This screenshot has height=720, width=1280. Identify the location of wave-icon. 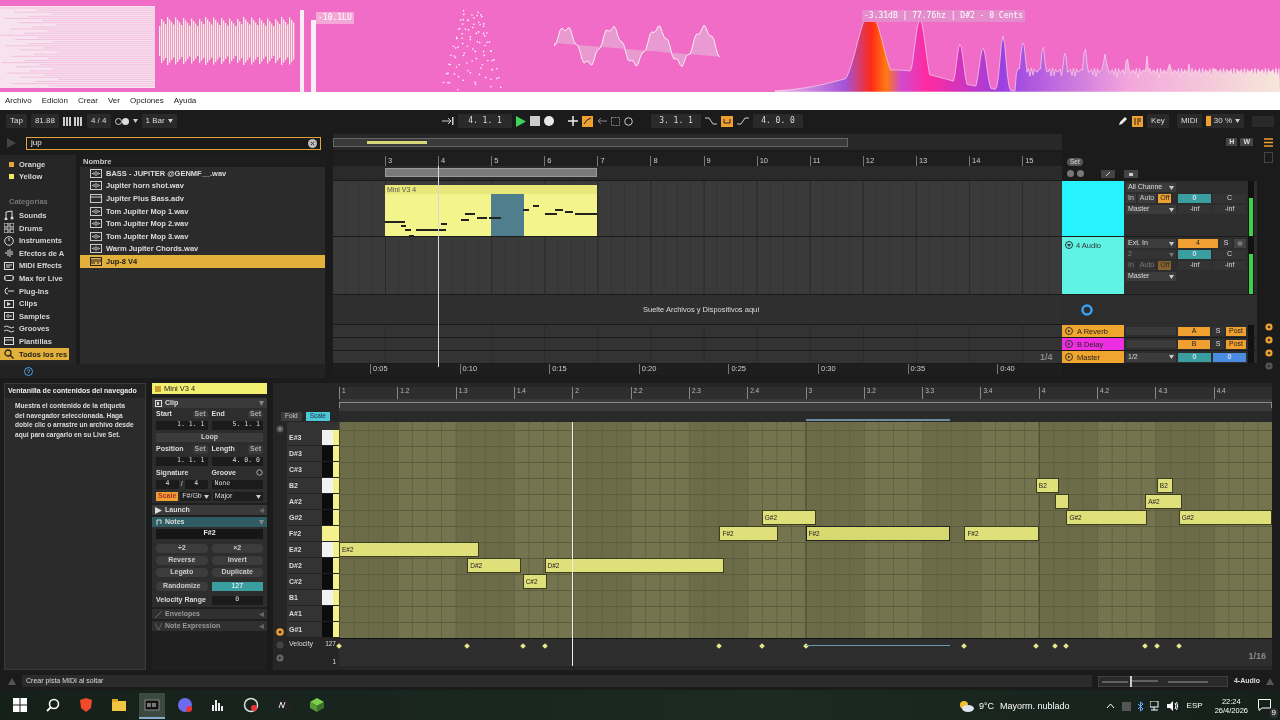
(9, 328).